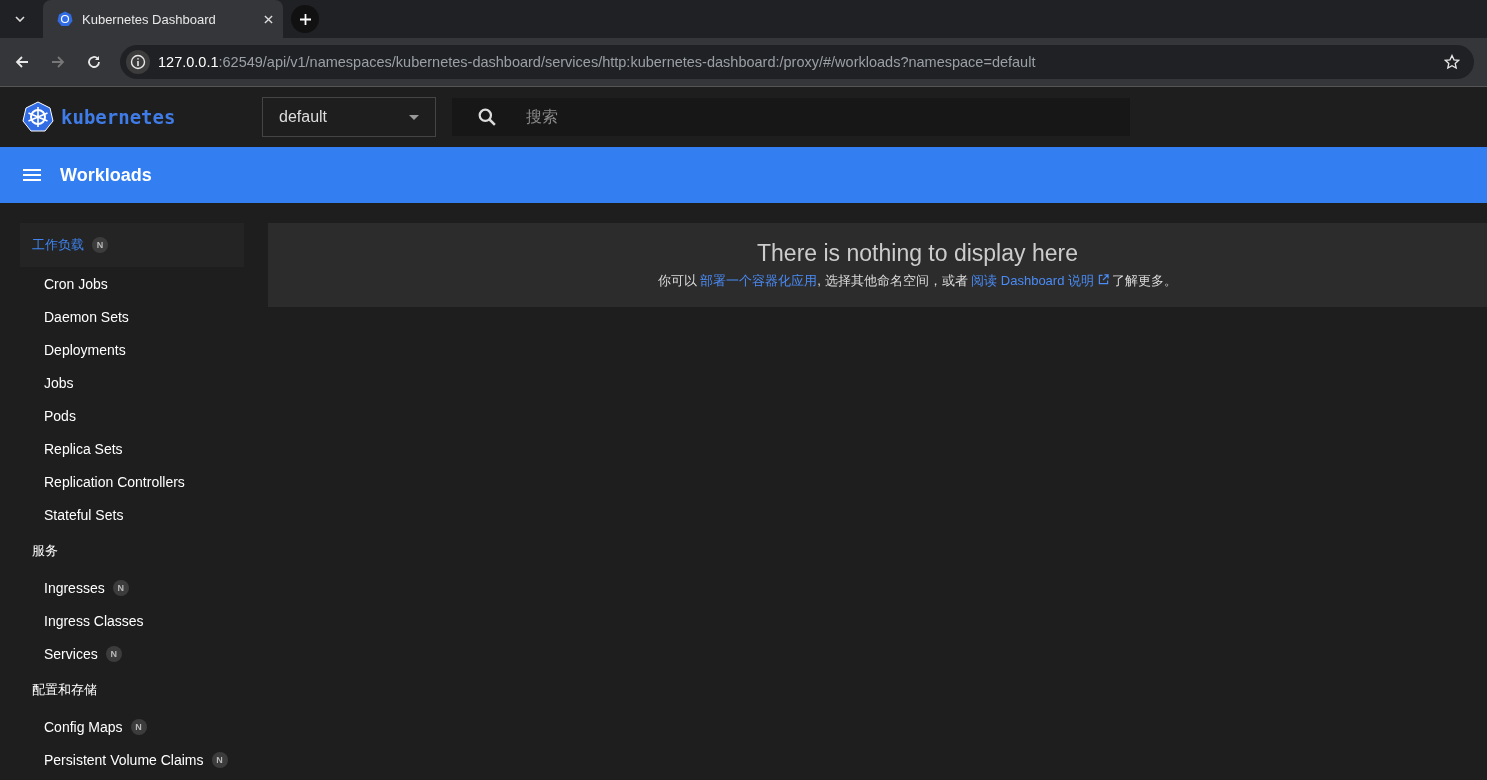 This screenshot has height=780, width=1487. I want to click on address-field: 127.0.0.1:62549/api/v1/namespaces/kubernetes-dashboard/services/http:kubernetes-dashboard:/proxy/#/workloads?namespace=default, so click(797, 62).